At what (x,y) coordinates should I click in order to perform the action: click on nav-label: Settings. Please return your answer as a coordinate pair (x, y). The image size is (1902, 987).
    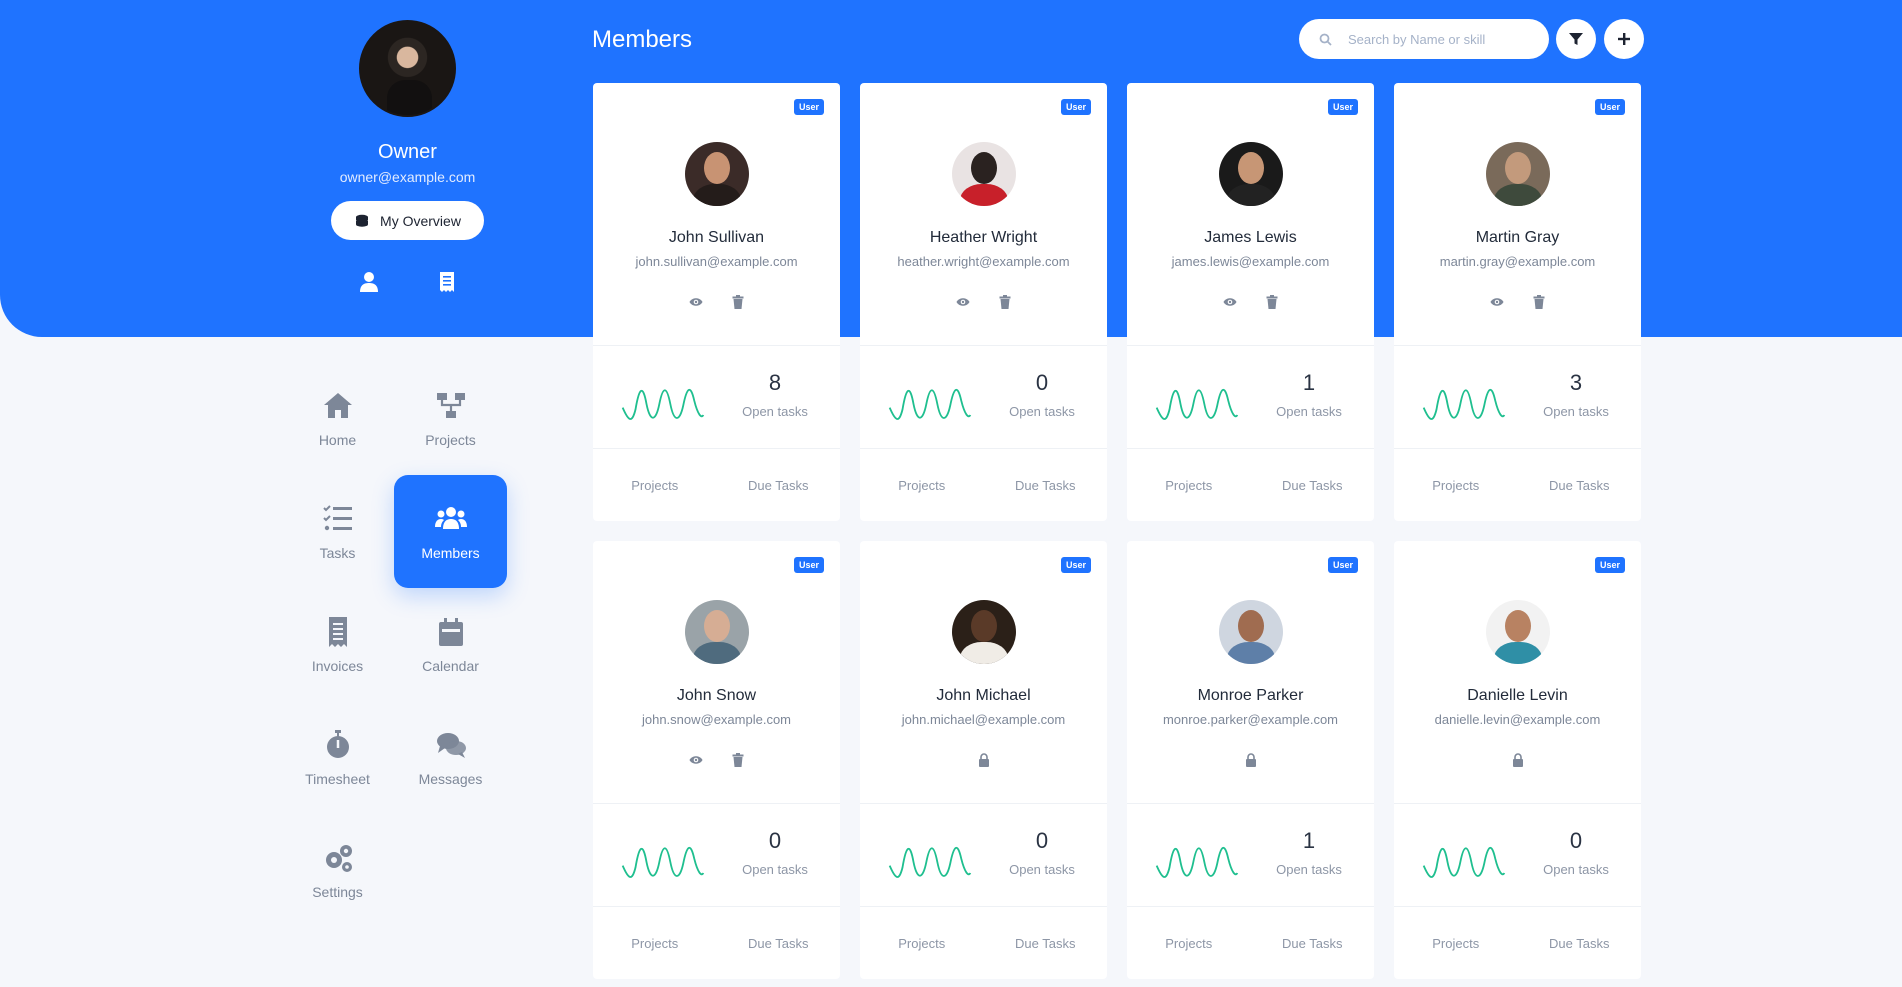
    Looking at the image, I should click on (337, 892).